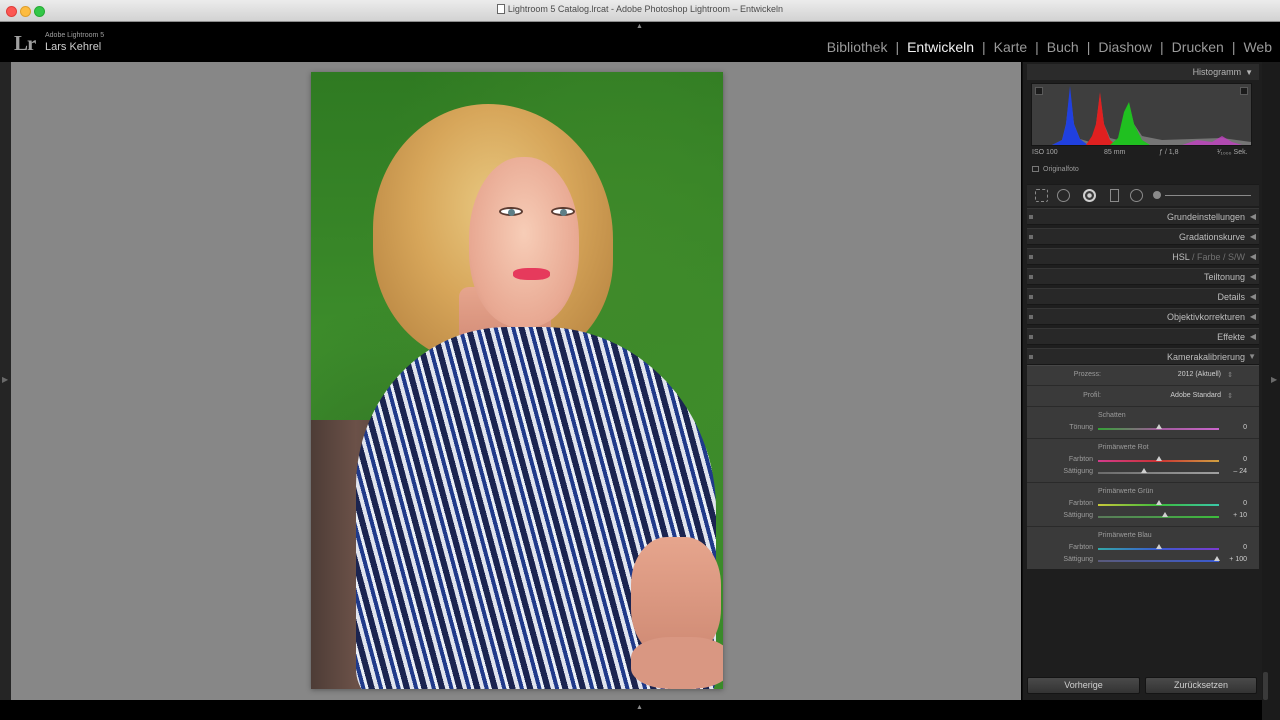  I want to click on red-hue-label: Farbton, so click(1080, 459).